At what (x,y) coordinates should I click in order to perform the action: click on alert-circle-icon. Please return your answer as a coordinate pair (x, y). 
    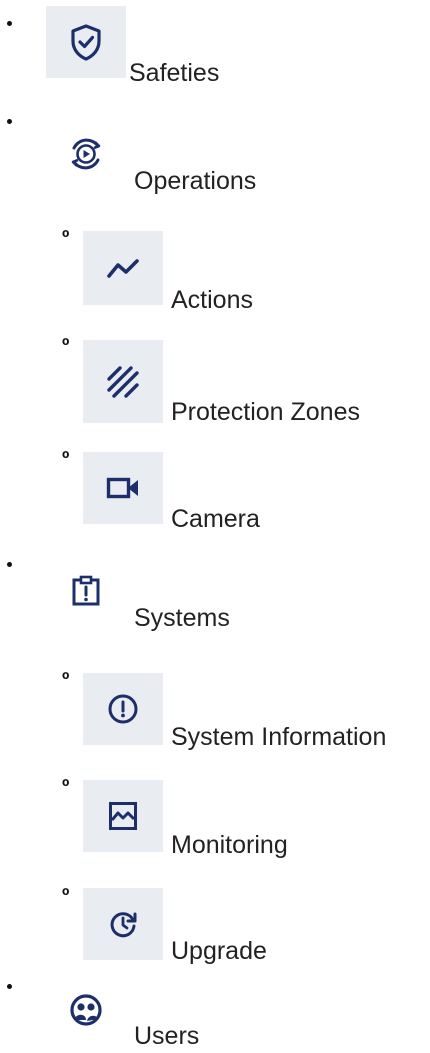
    Looking at the image, I should click on (123, 709).